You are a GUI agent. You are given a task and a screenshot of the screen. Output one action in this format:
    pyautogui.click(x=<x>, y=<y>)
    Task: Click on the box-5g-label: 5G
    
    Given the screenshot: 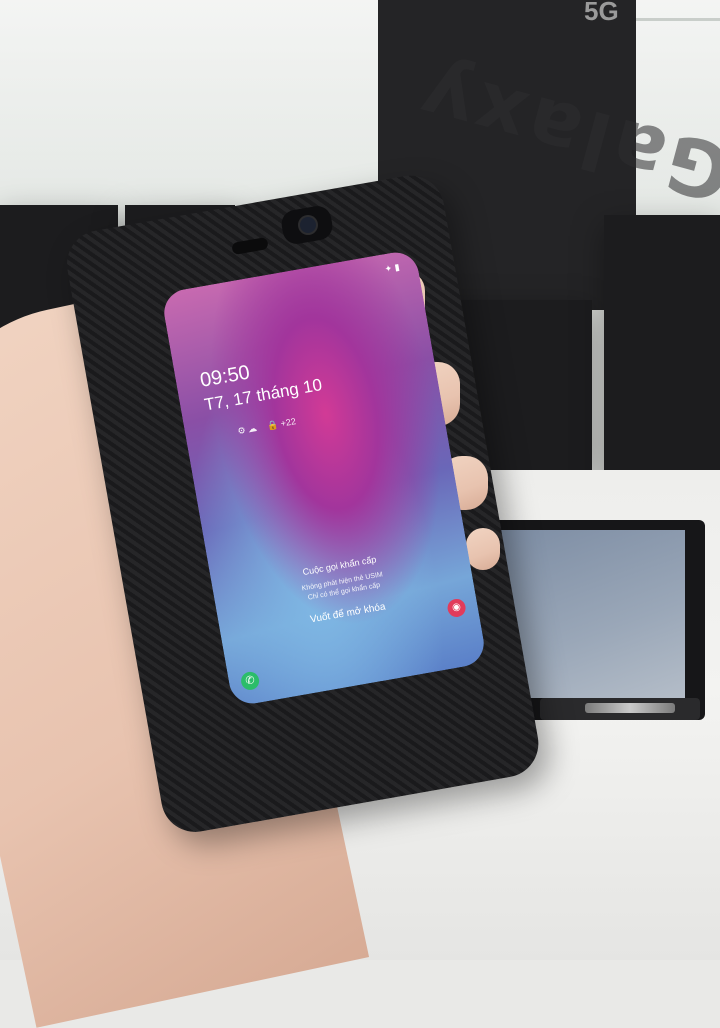 What is the action you would take?
    pyautogui.click(x=601, y=13)
    